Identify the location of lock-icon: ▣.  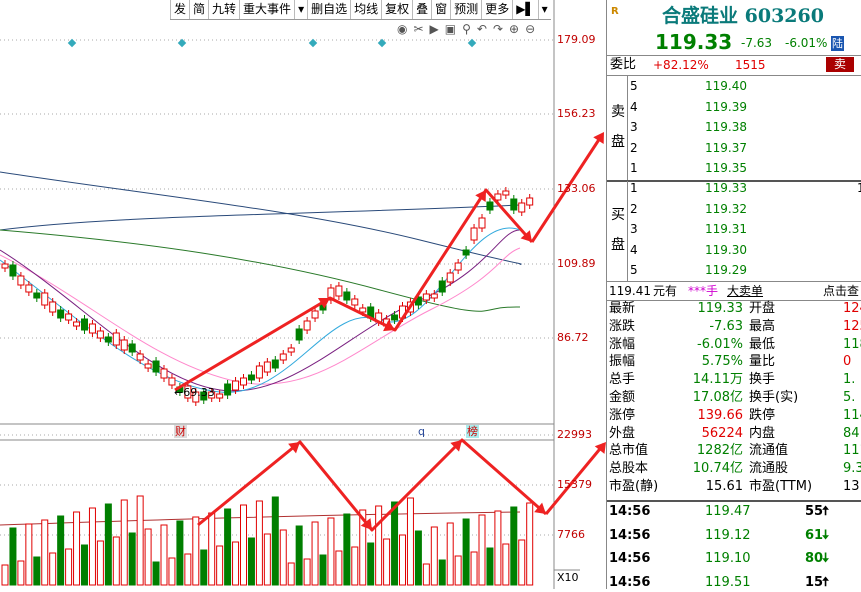
(453, 29).